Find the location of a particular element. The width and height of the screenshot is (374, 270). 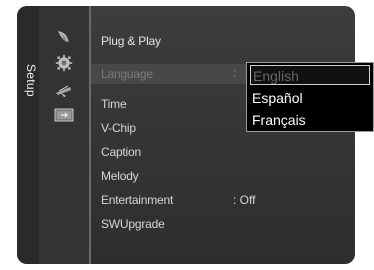

menu-item-v-chip: V-Chip is located at coordinates (118, 131).